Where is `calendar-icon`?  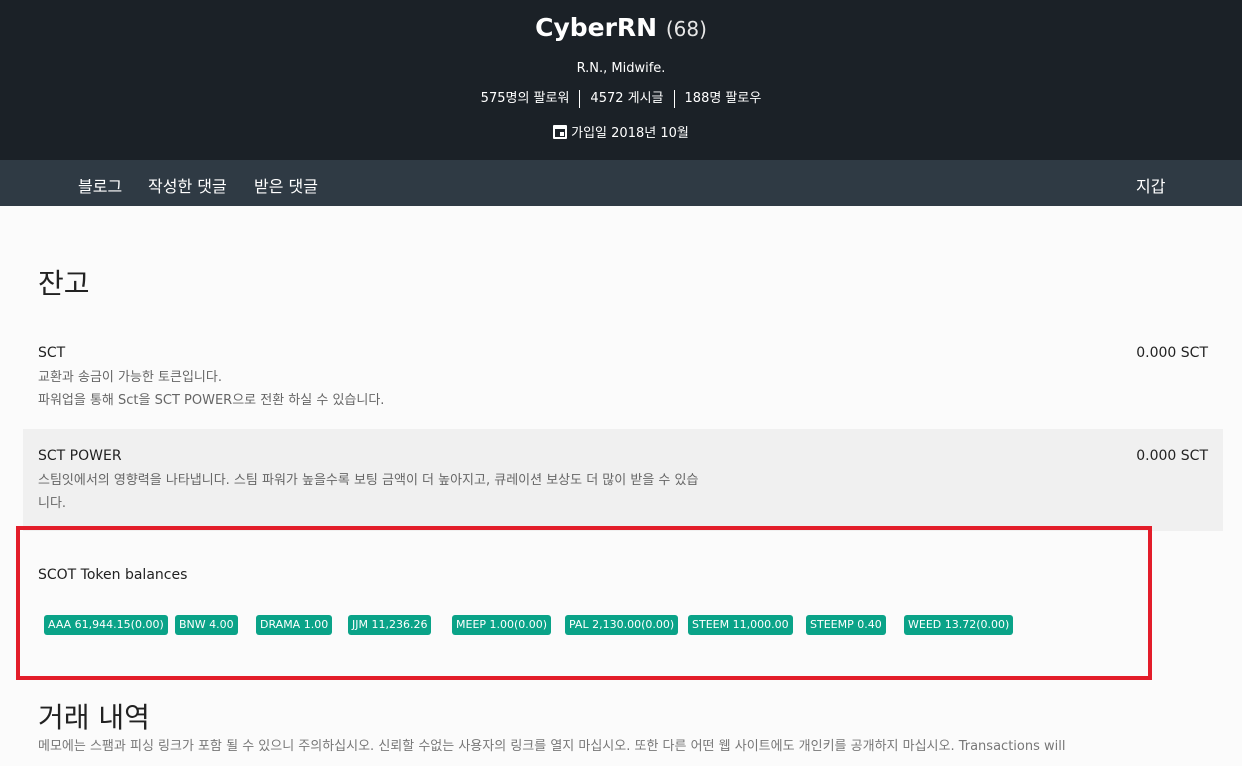
calendar-icon is located at coordinates (560, 131).